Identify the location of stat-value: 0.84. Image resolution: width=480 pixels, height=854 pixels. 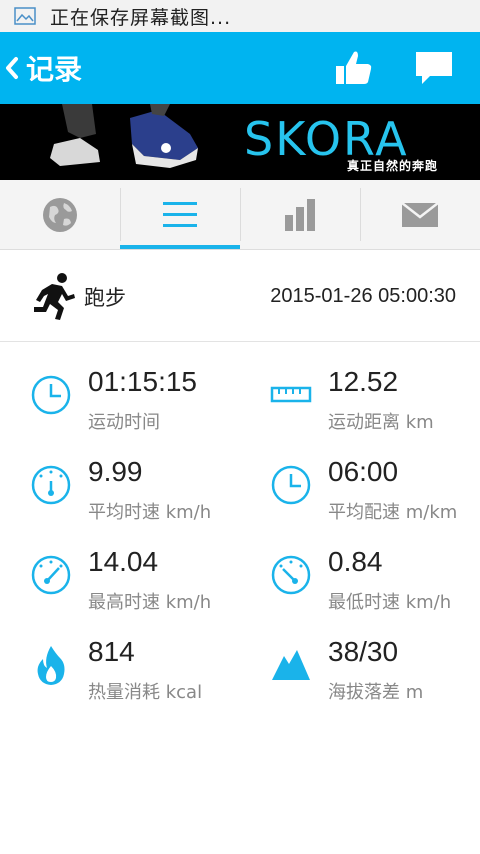
(355, 561).